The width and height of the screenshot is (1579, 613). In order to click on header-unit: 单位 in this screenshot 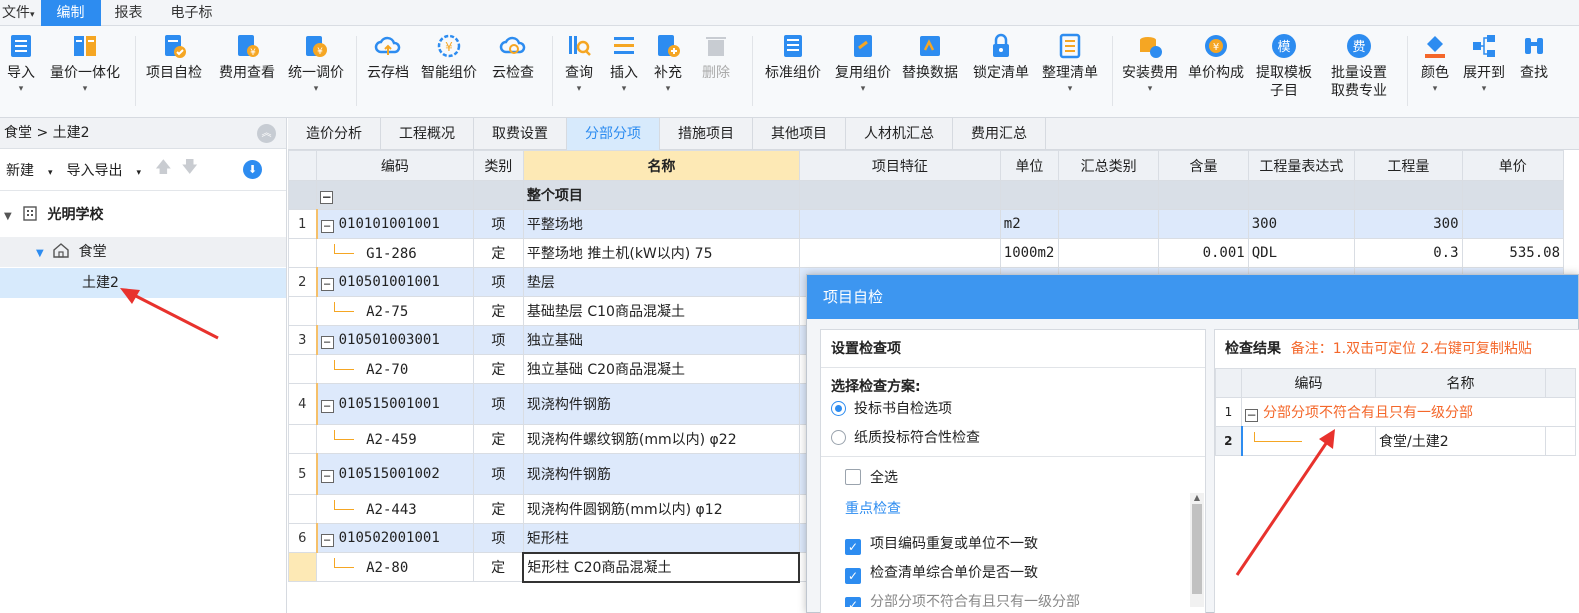, I will do `click(1029, 165)`.